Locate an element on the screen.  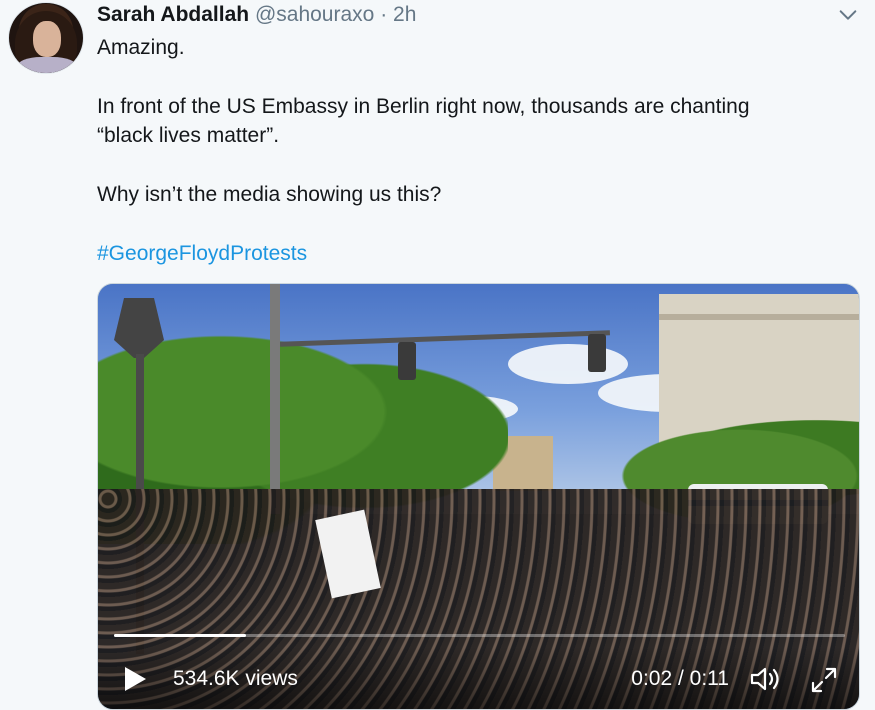
video-progress-fill is located at coordinates (180, 635).